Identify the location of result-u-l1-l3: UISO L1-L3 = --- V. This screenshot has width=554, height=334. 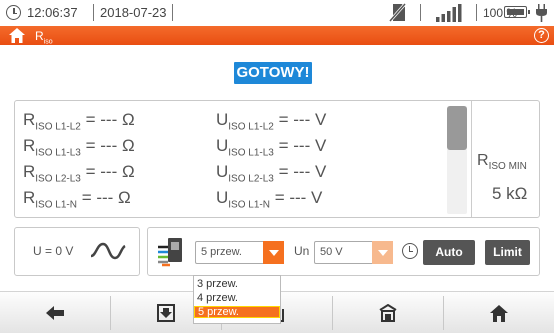
(271, 147).